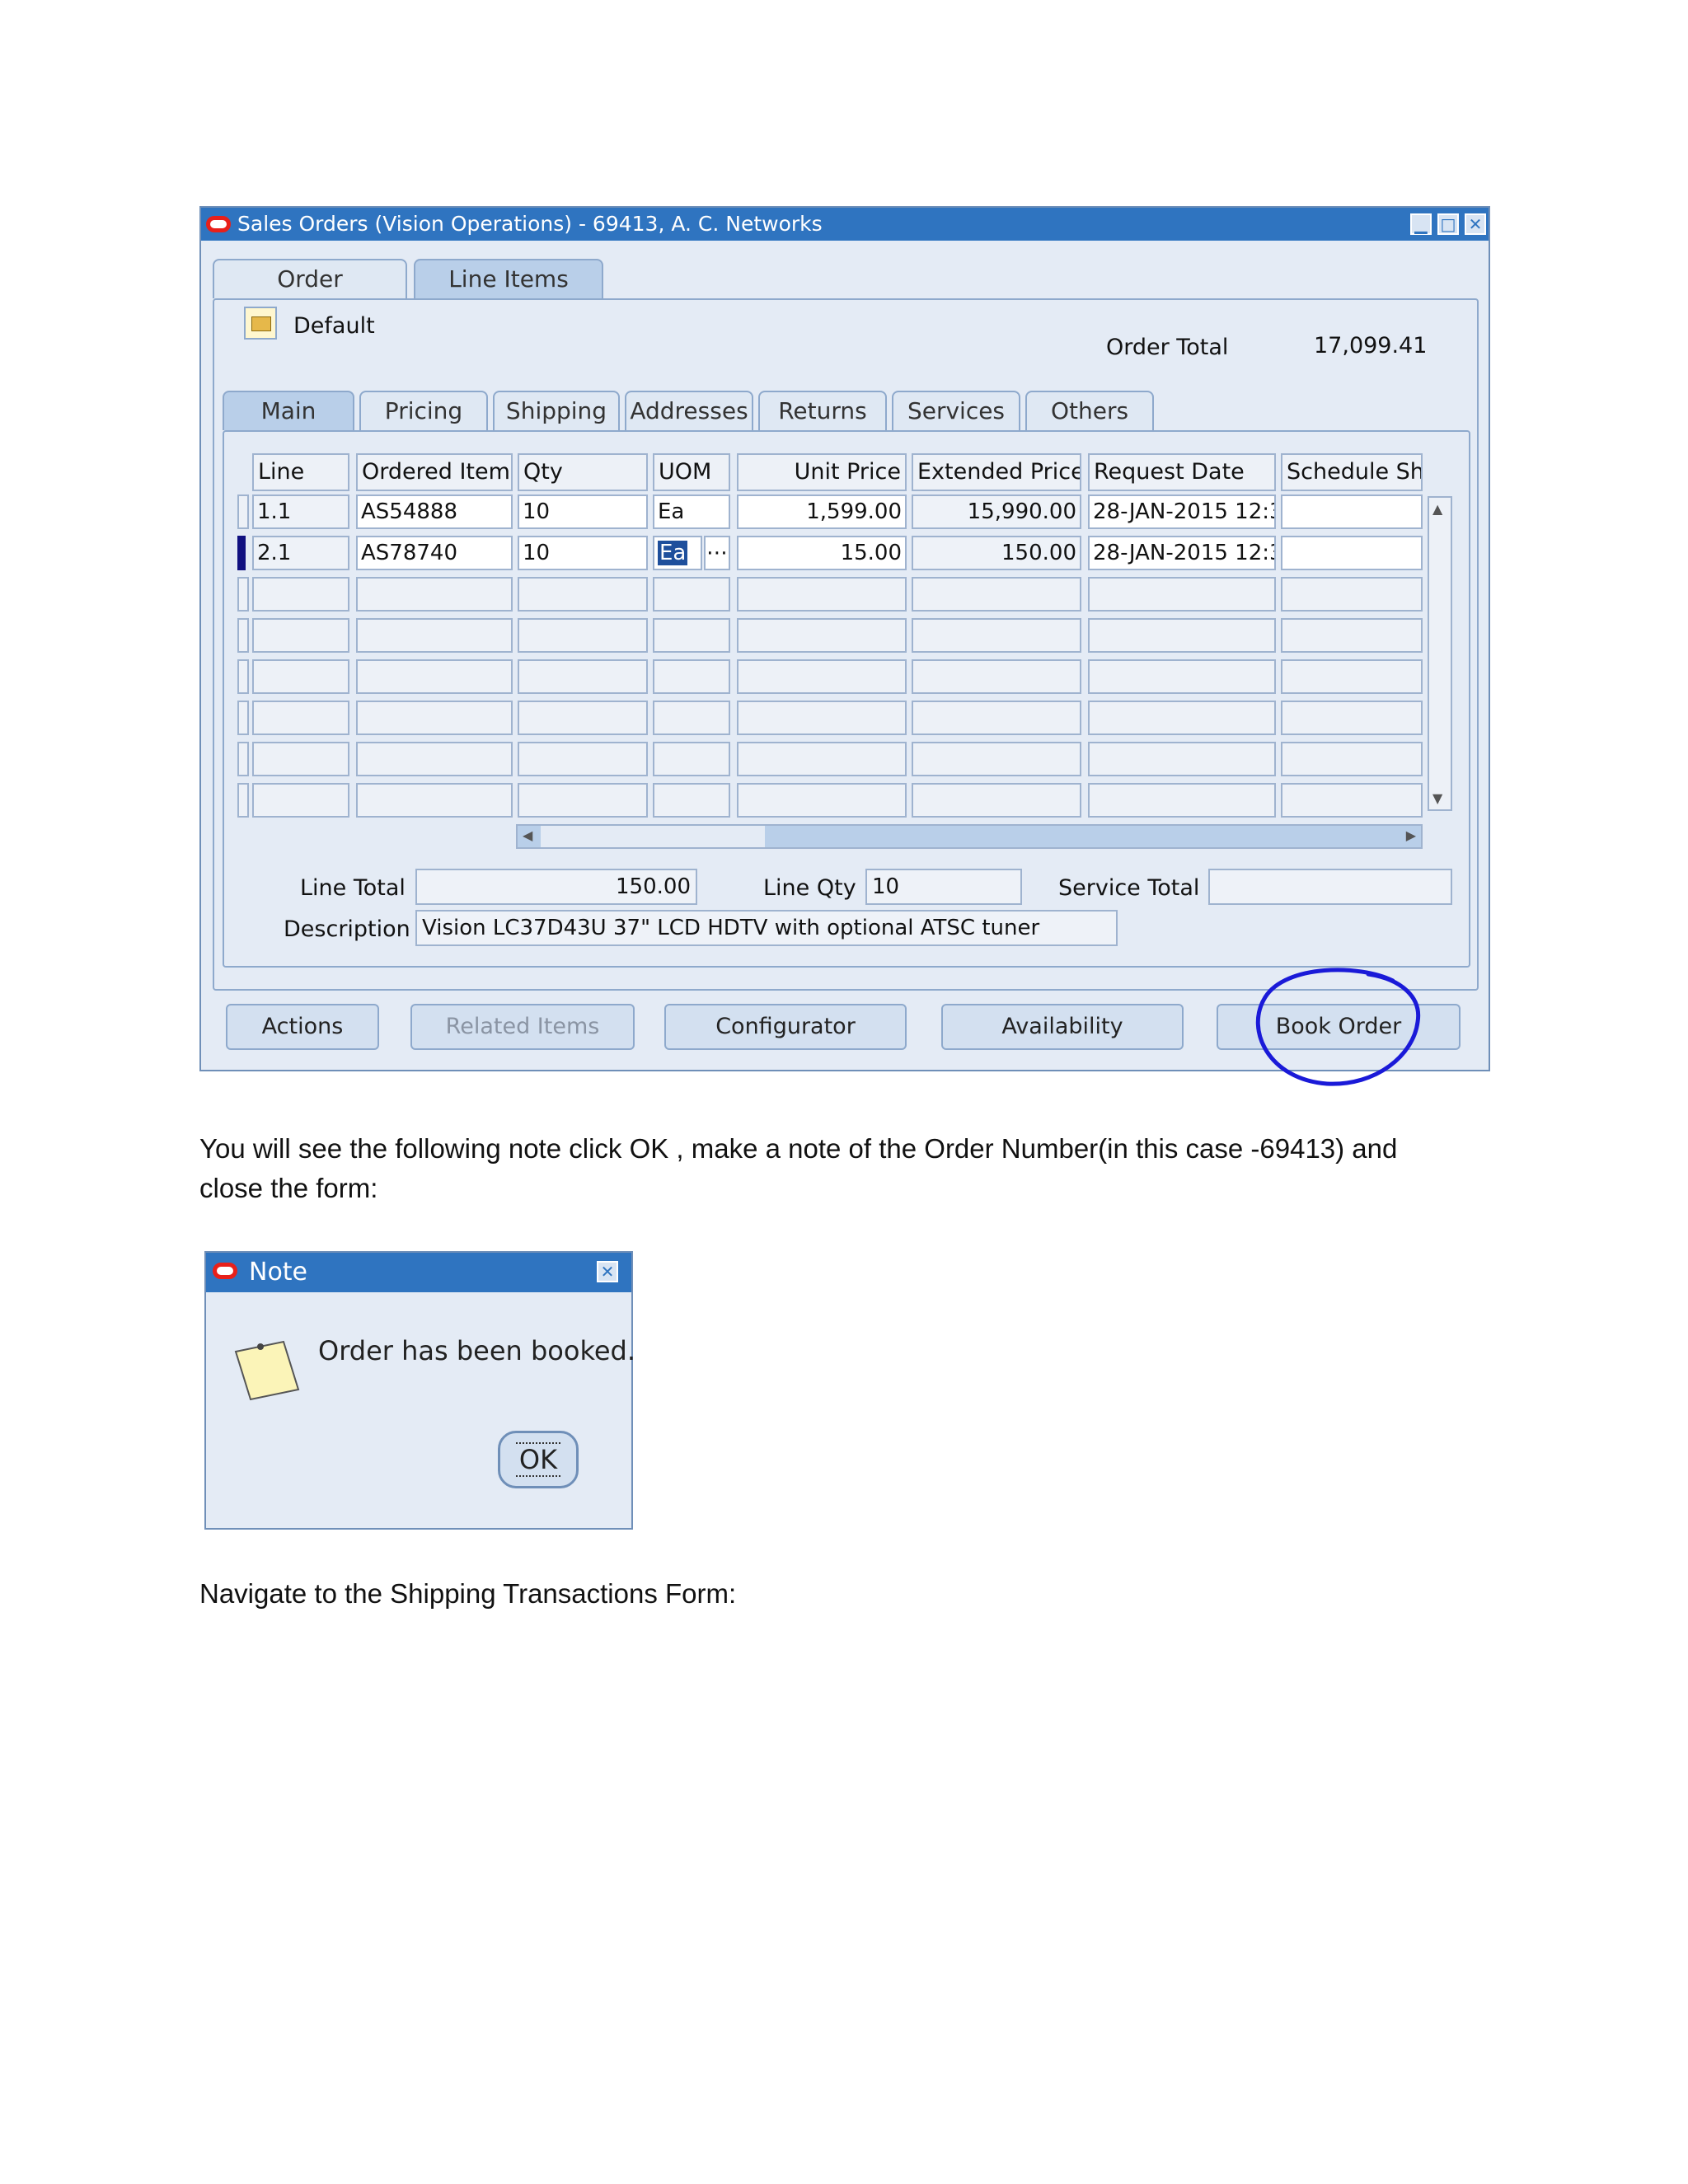 This screenshot has height=2184, width=1688. Describe the element at coordinates (689, 410) in the screenshot. I see `subtab-addresses: Addresses` at that location.